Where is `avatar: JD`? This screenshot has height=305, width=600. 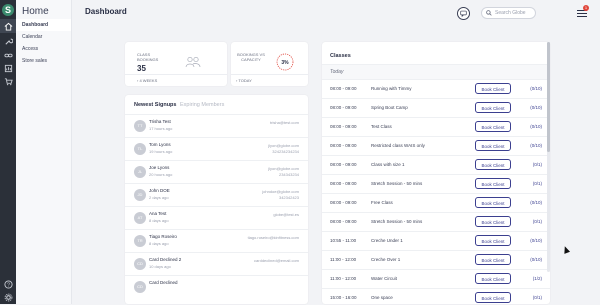 avatar: JD is located at coordinates (140, 195).